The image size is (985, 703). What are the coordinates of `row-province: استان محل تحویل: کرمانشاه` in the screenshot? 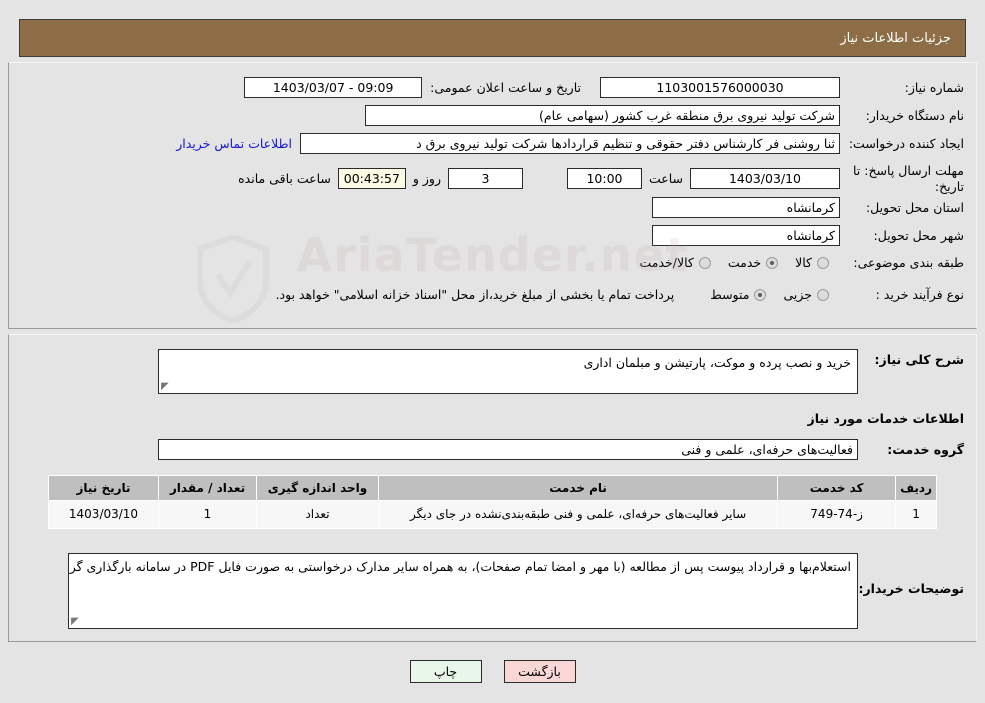 It's located at (808, 207).